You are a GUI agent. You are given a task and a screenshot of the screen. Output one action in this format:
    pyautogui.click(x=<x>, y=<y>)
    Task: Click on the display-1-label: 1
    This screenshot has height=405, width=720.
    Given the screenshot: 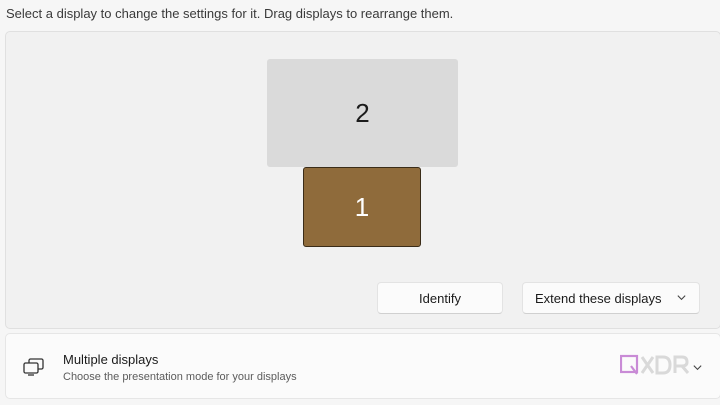 What is the action you would take?
    pyautogui.click(x=362, y=206)
    